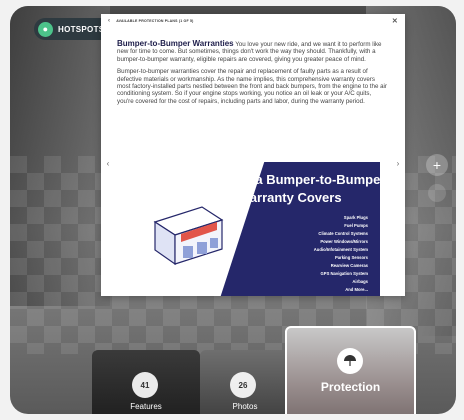  What do you see at coordinates (340, 249) in the screenshot?
I see `coverage-item: Audio/Infotainment System` at bounding box center [340, 249].